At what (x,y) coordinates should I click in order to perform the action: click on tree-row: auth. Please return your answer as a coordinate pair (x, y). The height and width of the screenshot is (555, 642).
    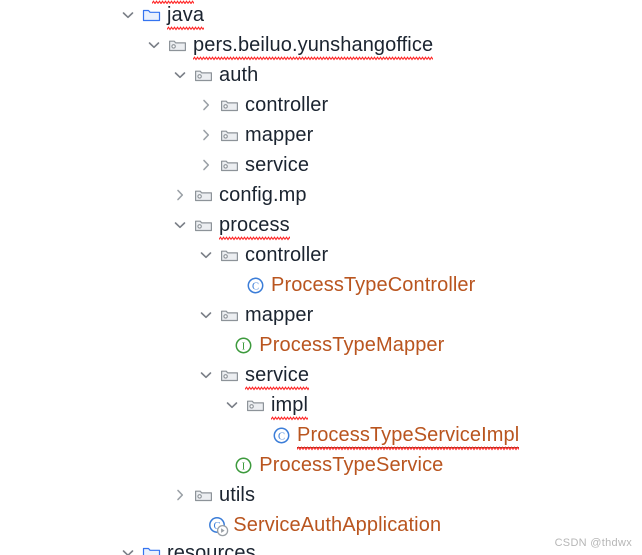
    Looking at the image, I should click on (321, 75).